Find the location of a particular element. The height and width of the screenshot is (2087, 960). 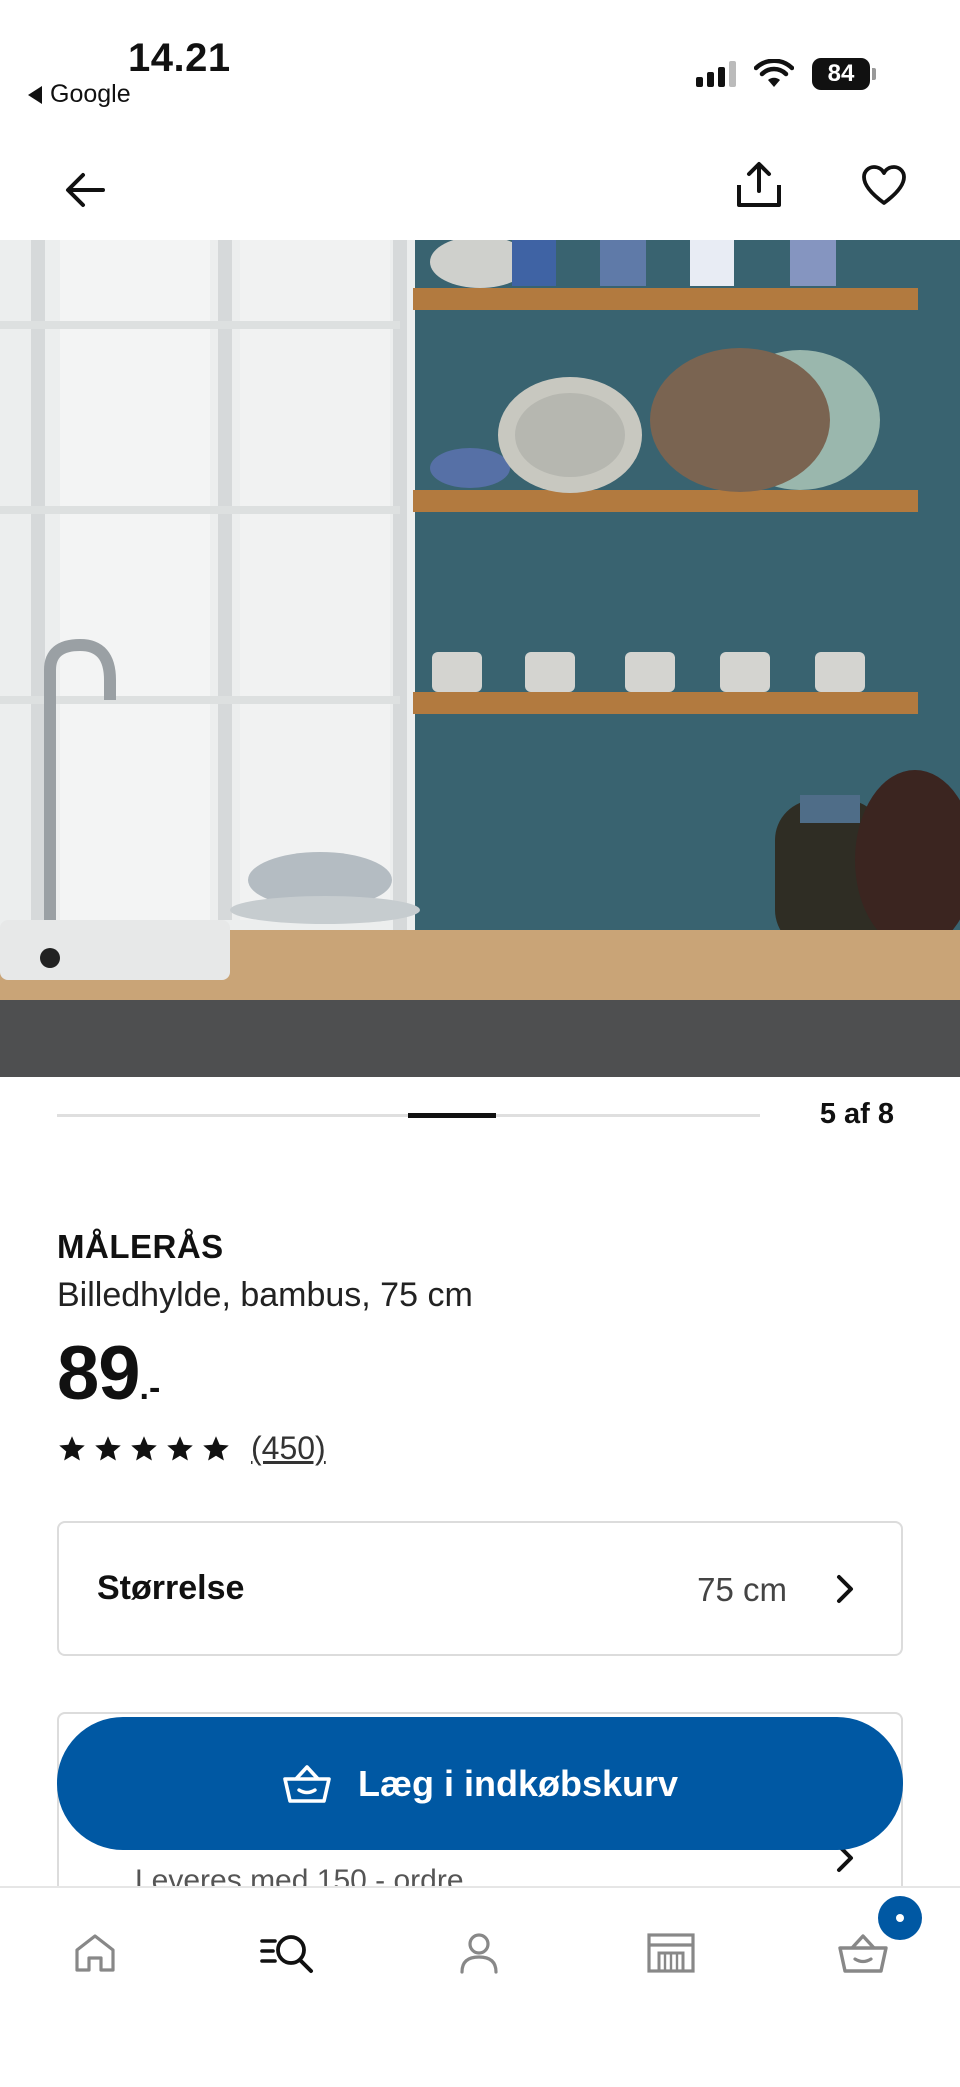

carousel-thumb is located at coordinates (452, 1115).